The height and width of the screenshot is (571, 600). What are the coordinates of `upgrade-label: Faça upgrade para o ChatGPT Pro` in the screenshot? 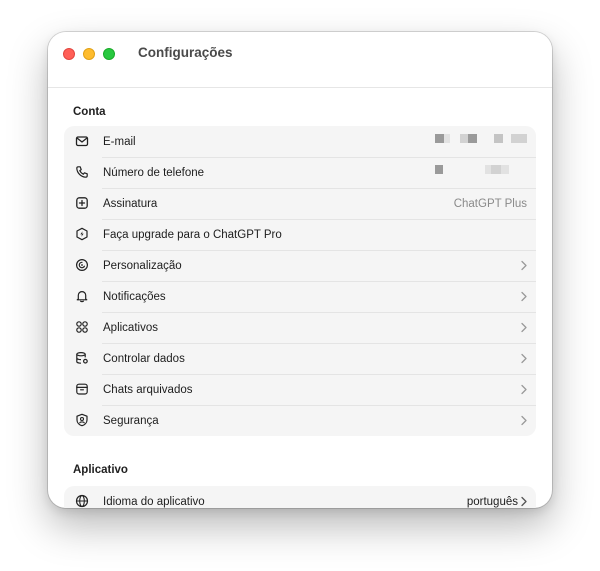 It's located at (192, 234).